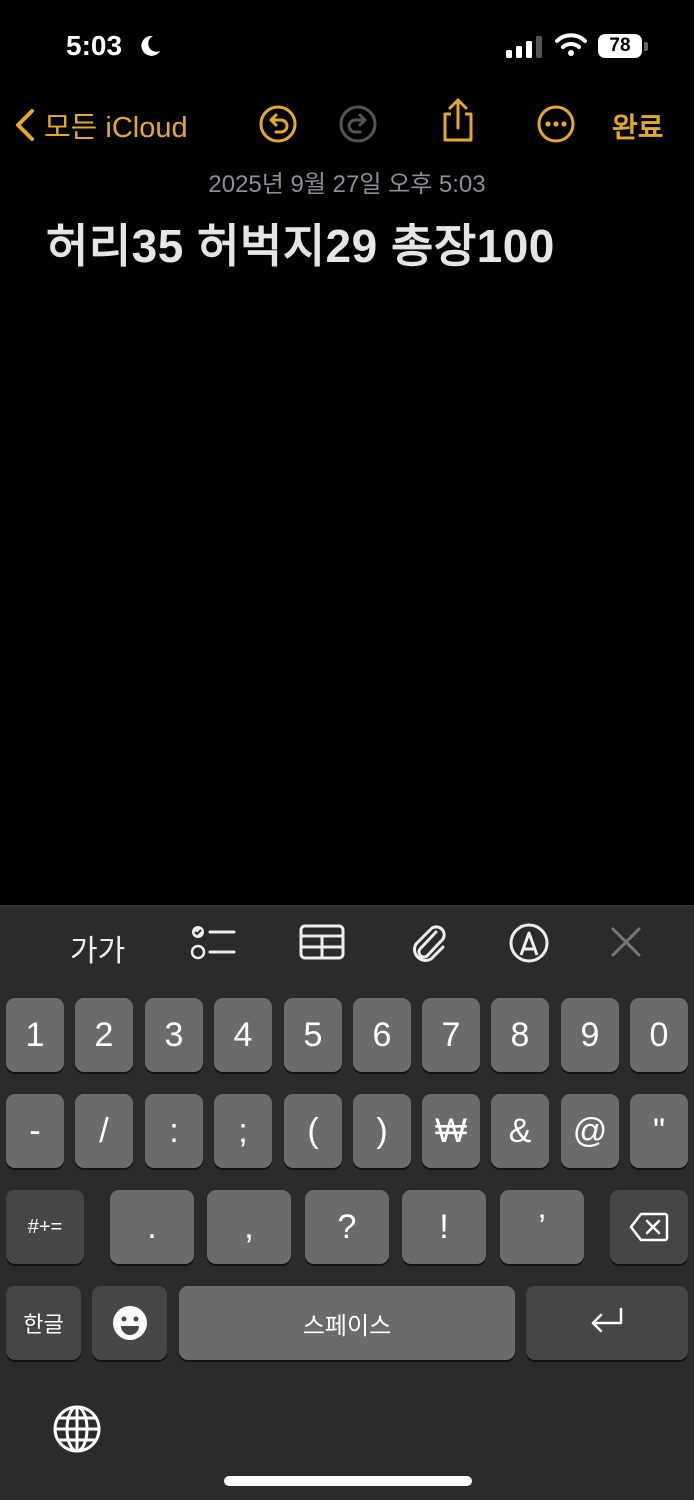  I want to click on ellipsis-circle-icon, so click(556, 124).